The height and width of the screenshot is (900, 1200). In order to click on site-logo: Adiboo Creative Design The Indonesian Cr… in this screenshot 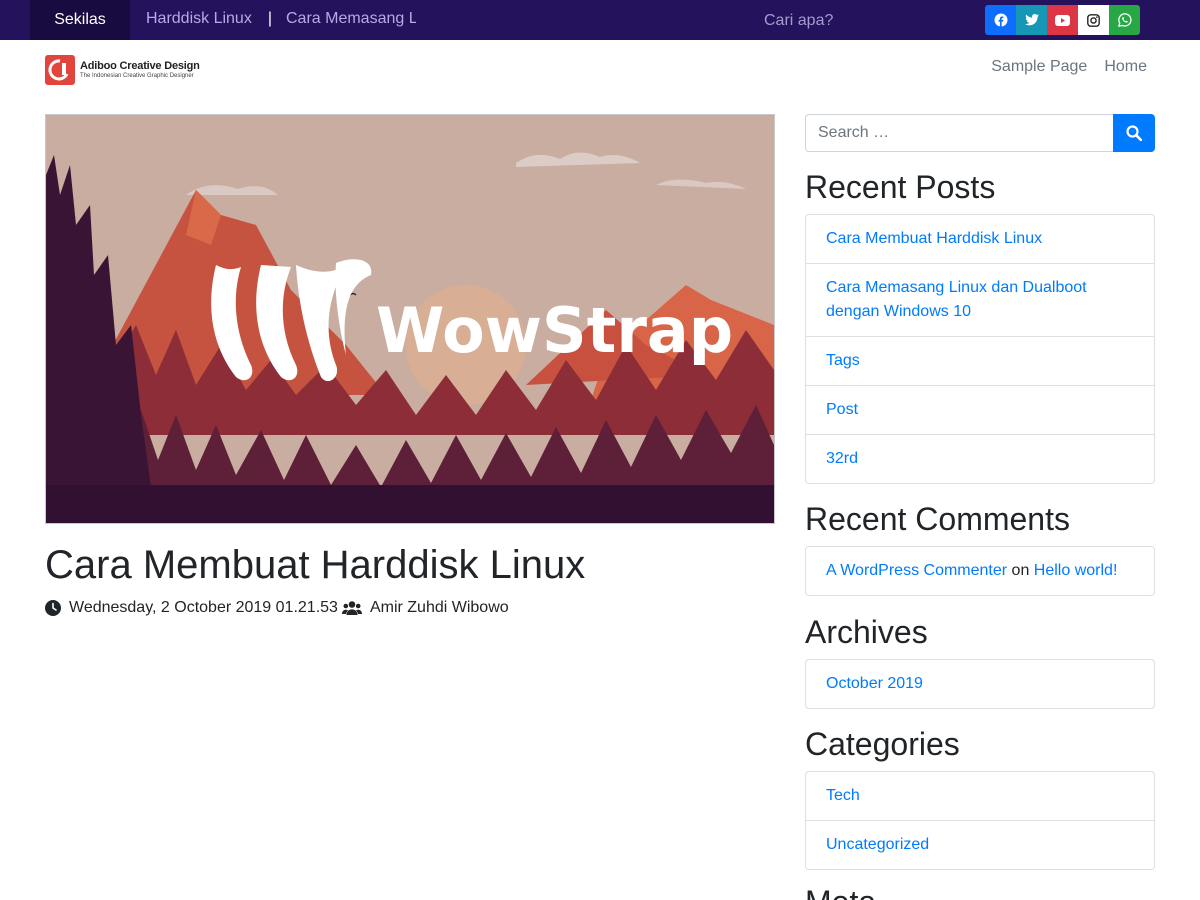, I will do `click(135, 70)`.